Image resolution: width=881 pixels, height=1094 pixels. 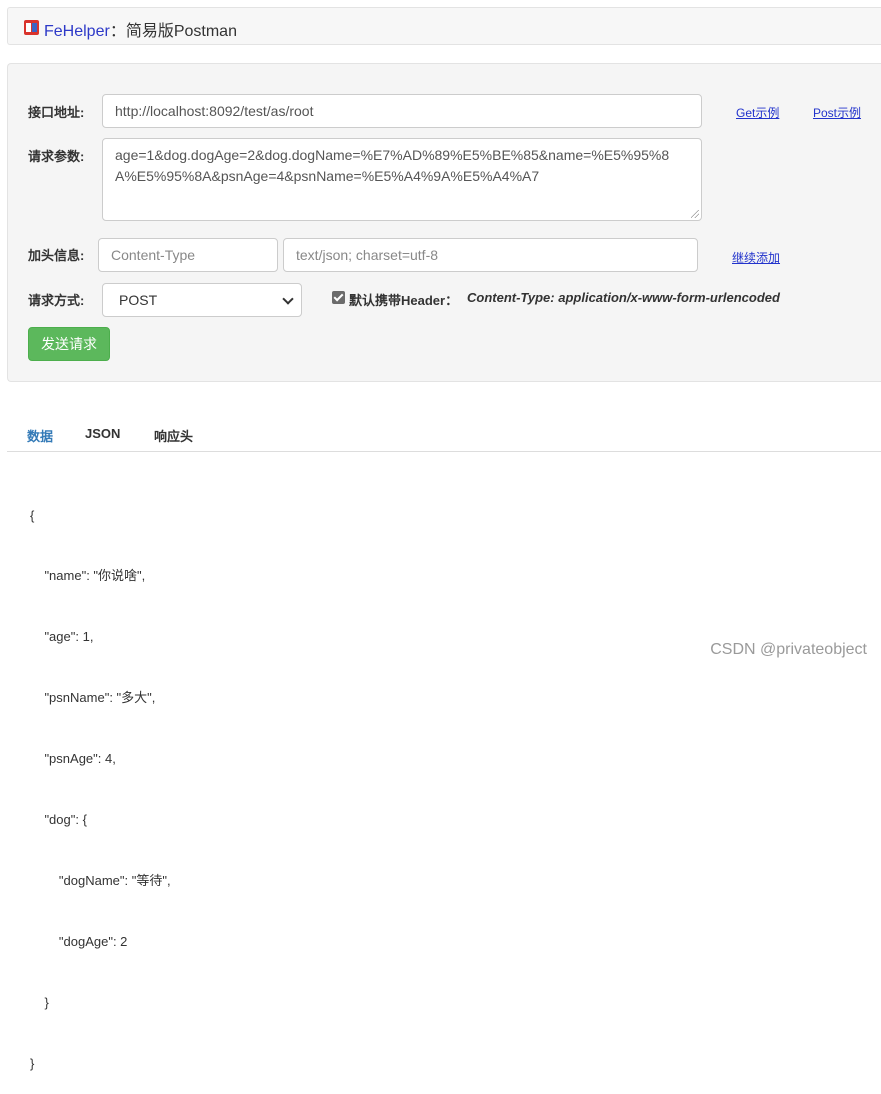 I want to click on get-example-link: Get示例, so click(x=757, y=112).